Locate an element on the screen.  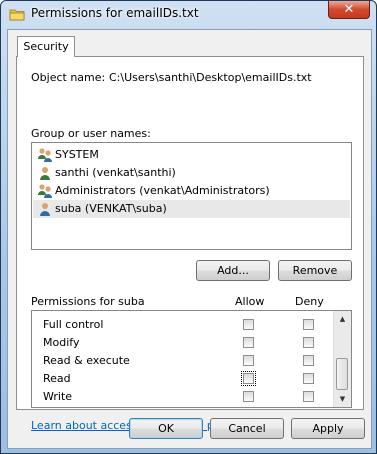
list-item: Administrators (venkat\Administrators) is located at coordinates (191, 191).